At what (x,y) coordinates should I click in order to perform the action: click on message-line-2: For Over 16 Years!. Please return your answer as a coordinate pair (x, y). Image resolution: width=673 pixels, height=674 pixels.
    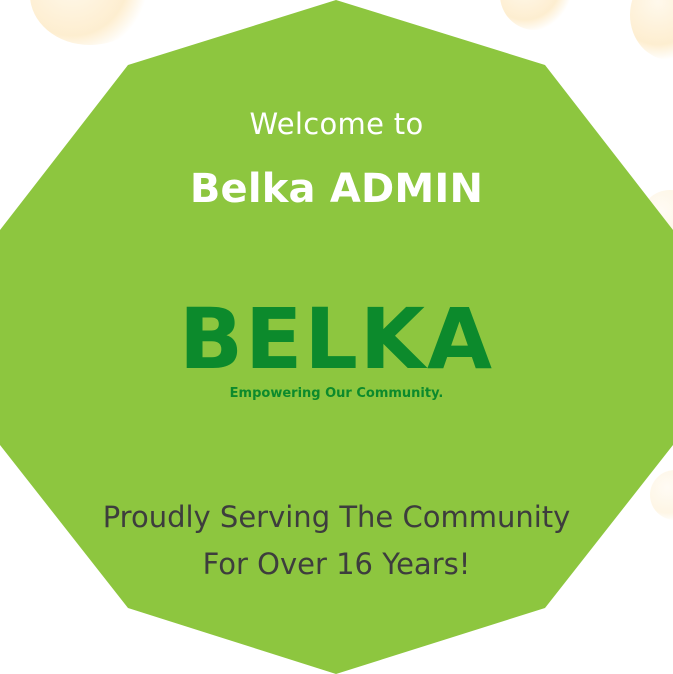
    Looking at the image, I should click on (336, 564).